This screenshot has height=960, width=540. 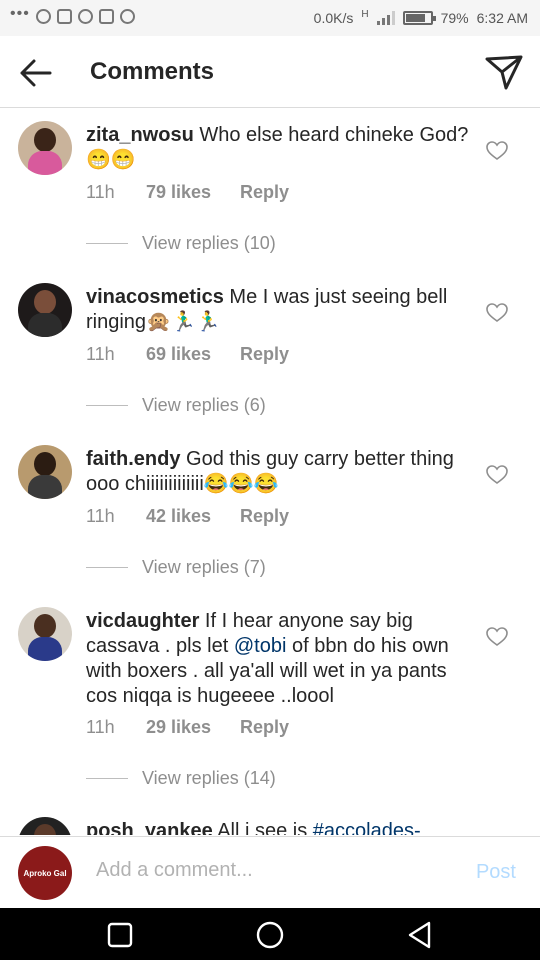 I want to click on view-replies-button: View replies (14), so click(x=181, y=778).